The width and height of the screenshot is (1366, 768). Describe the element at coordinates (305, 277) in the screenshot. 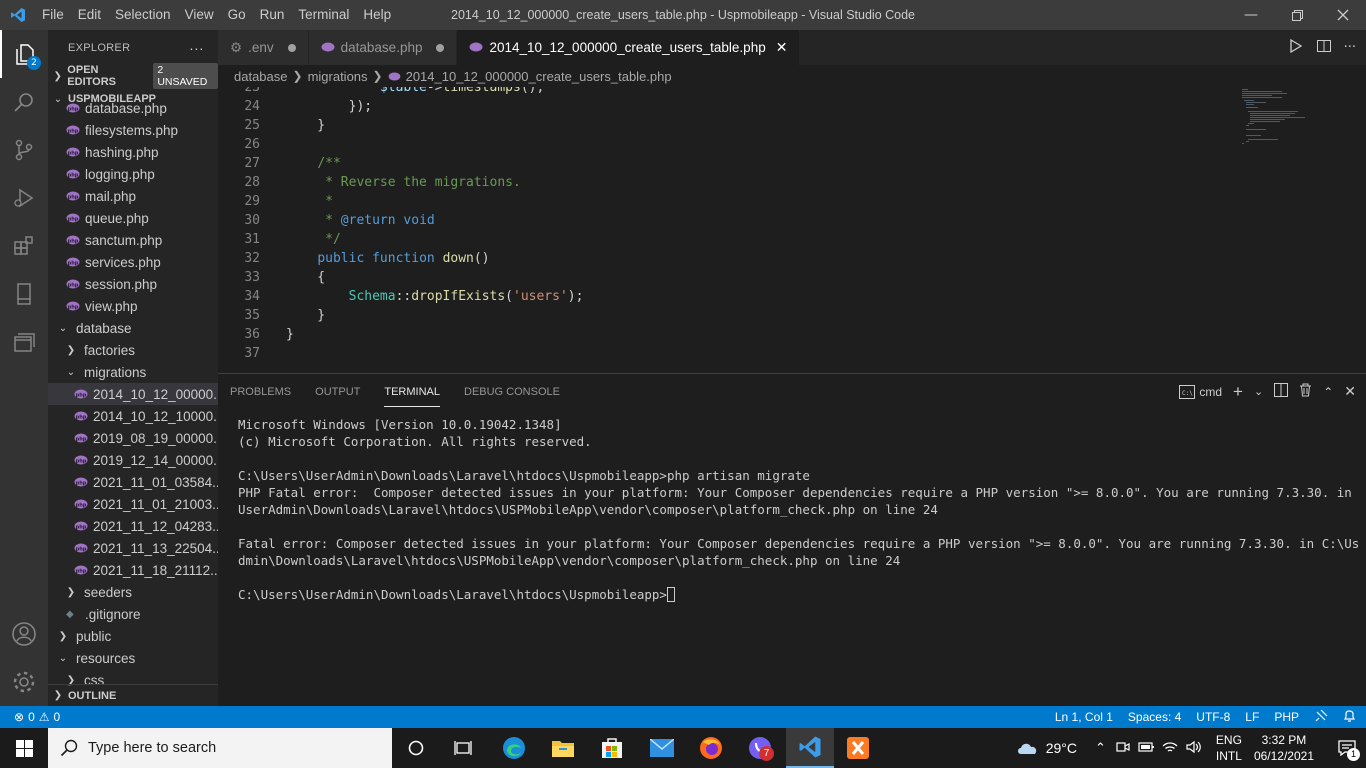

I see `code-line: {` at that location.